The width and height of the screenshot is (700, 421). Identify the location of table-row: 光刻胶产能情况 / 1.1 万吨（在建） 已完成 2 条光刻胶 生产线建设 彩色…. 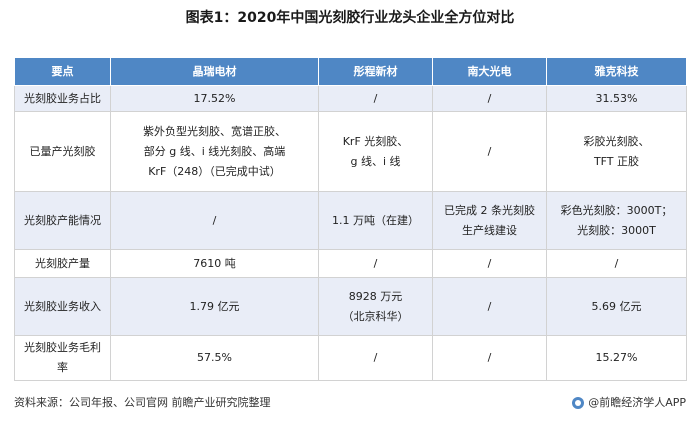
(350, 220).